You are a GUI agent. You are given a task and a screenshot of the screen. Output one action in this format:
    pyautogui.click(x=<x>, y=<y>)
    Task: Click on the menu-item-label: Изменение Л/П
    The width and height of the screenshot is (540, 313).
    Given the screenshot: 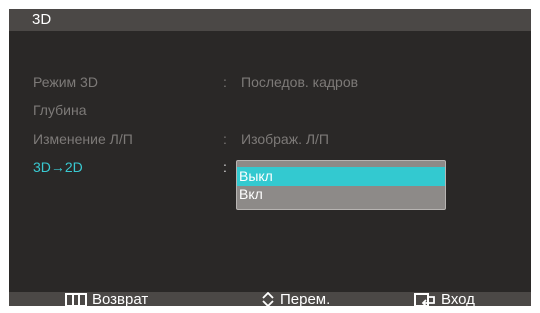 What is the action you would take?
    pyautogui.click(x=83, y=139)
    